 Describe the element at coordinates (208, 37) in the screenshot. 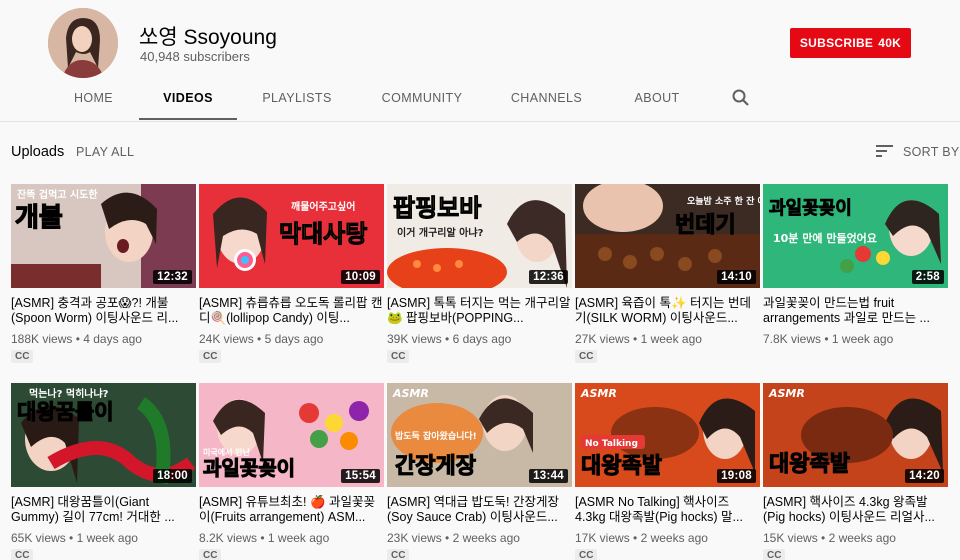

I see `channel-name: 쏘영 Ssoyoung` at that location.